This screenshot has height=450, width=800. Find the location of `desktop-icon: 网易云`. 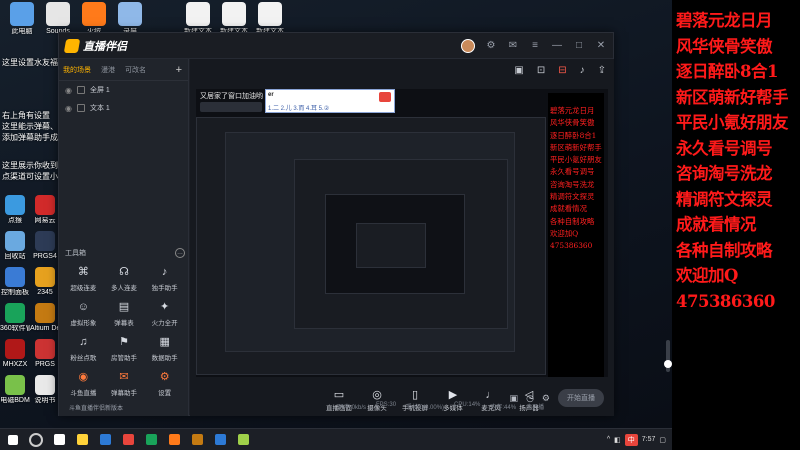

desktop-icon: 网易云 is located at coordinates (45, 210).